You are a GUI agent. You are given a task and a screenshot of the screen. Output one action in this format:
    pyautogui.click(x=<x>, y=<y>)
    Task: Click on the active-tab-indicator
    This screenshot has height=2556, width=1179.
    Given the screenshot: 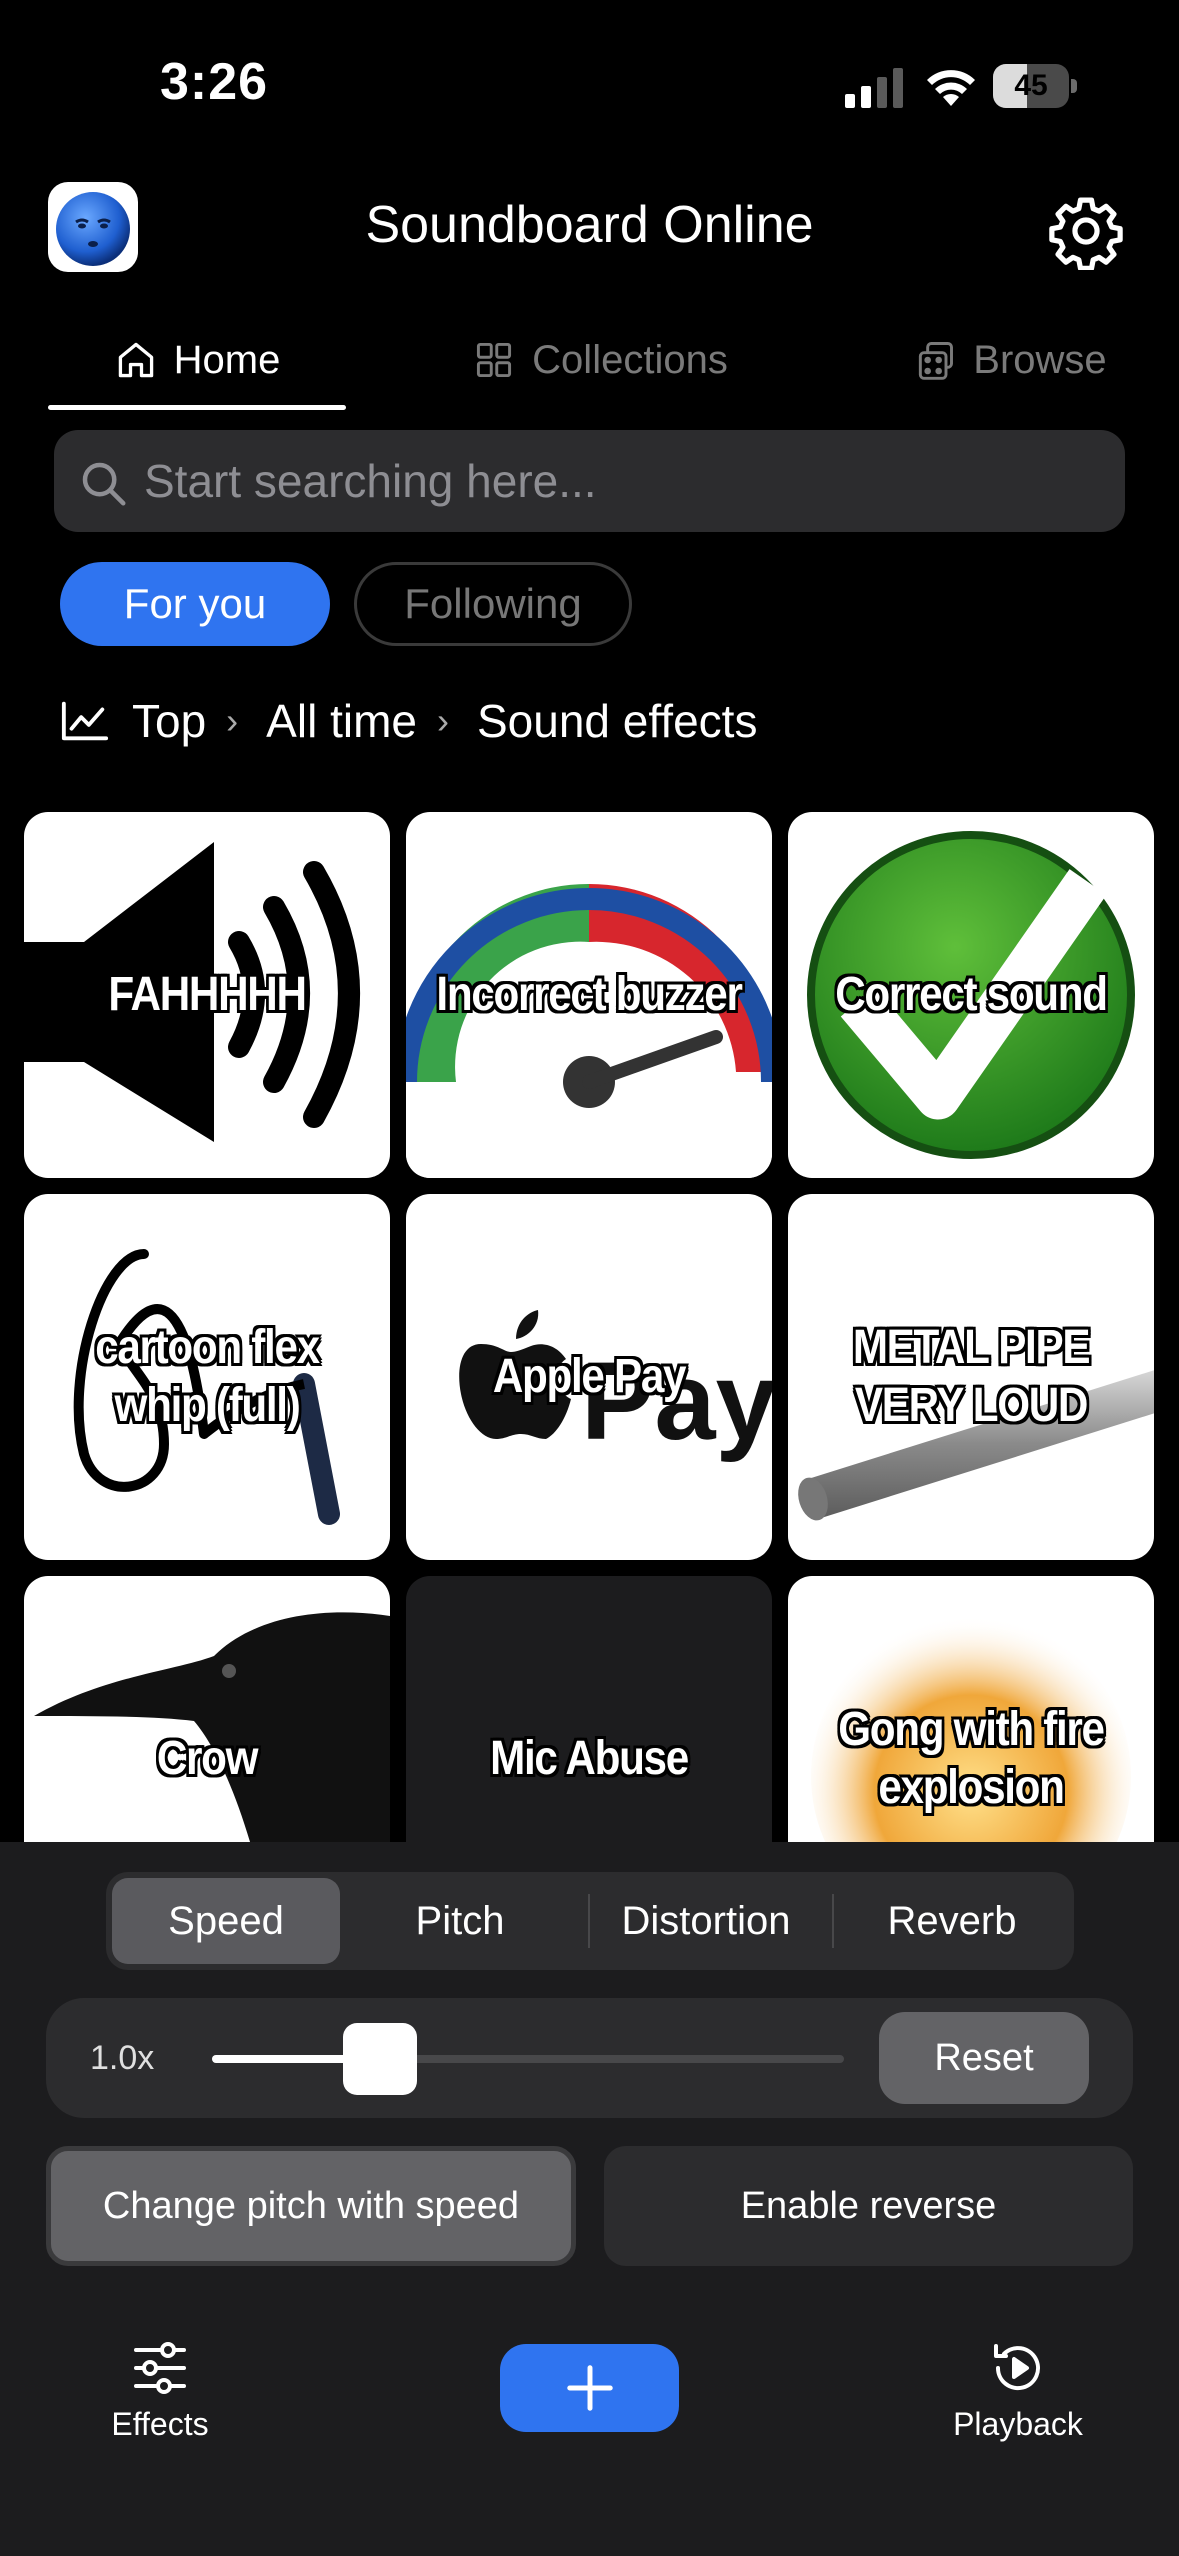 What is the action you would take?
    pyautogui.click(x=197, y=407)
    